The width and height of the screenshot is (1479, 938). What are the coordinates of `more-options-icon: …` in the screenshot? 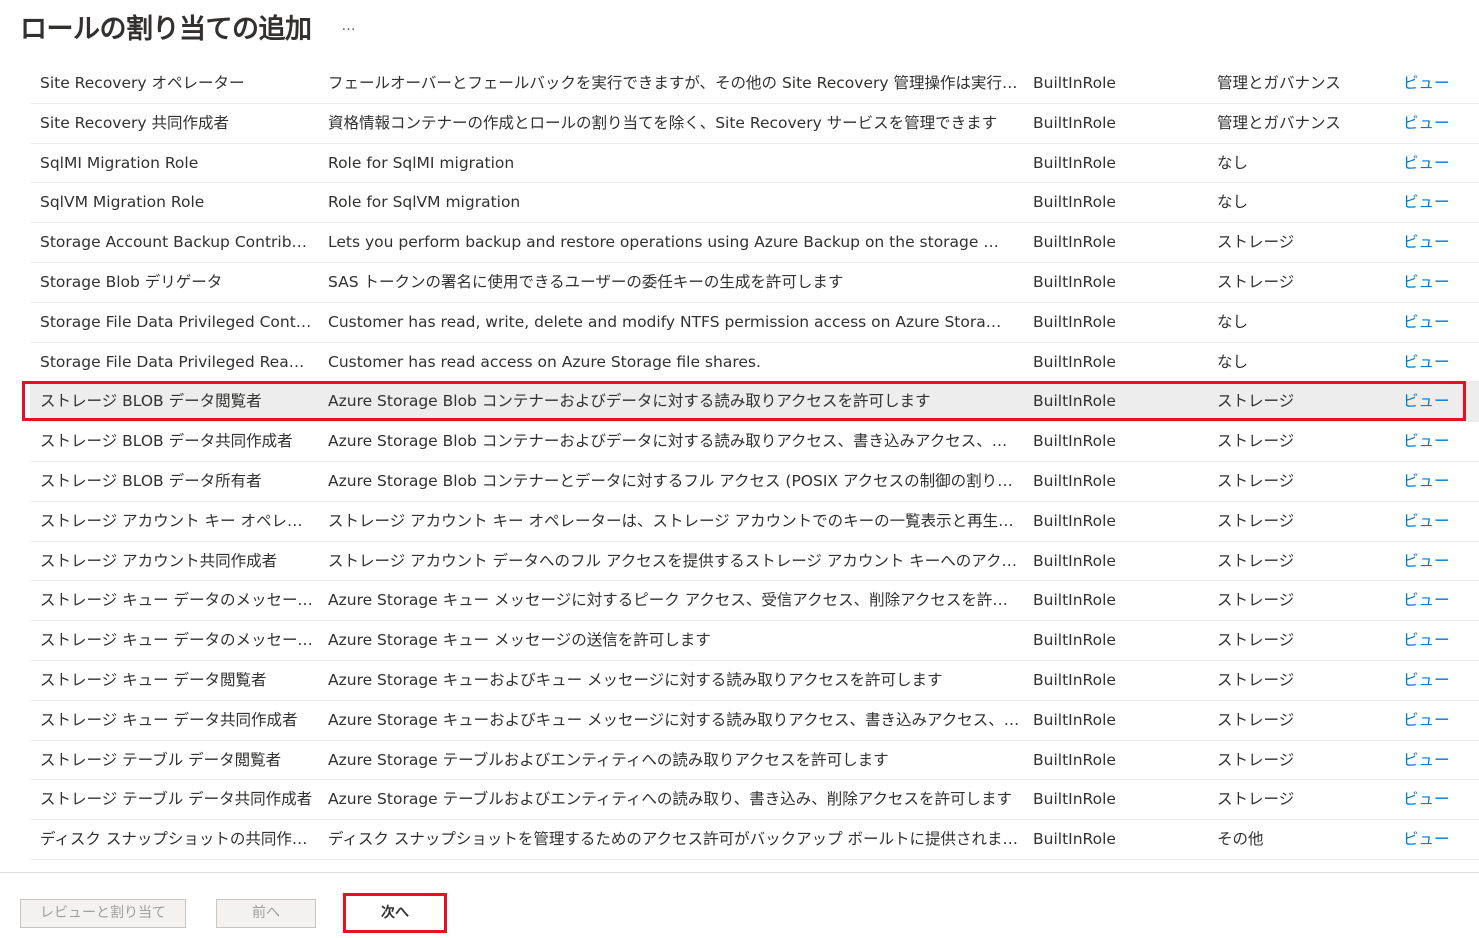 It's located at (349, 26).